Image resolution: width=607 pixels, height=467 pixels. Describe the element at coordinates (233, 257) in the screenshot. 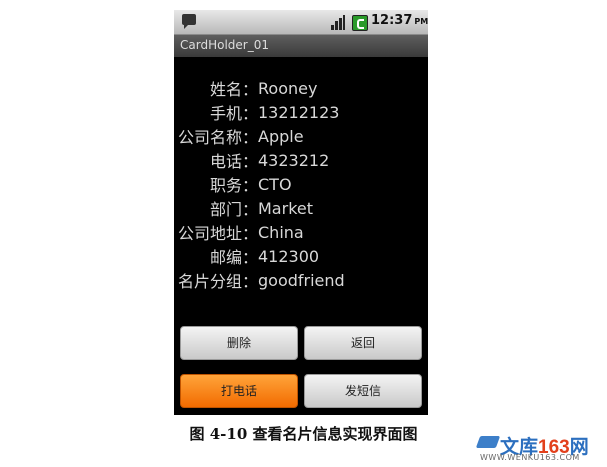

I see `info-label: 邮编：` at that location.